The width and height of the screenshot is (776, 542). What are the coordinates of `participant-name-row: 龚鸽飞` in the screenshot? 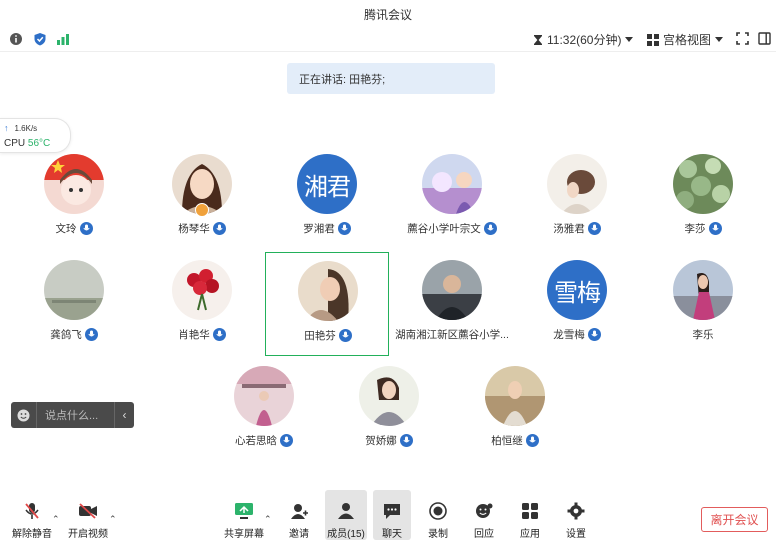 It's located at (74, 334).